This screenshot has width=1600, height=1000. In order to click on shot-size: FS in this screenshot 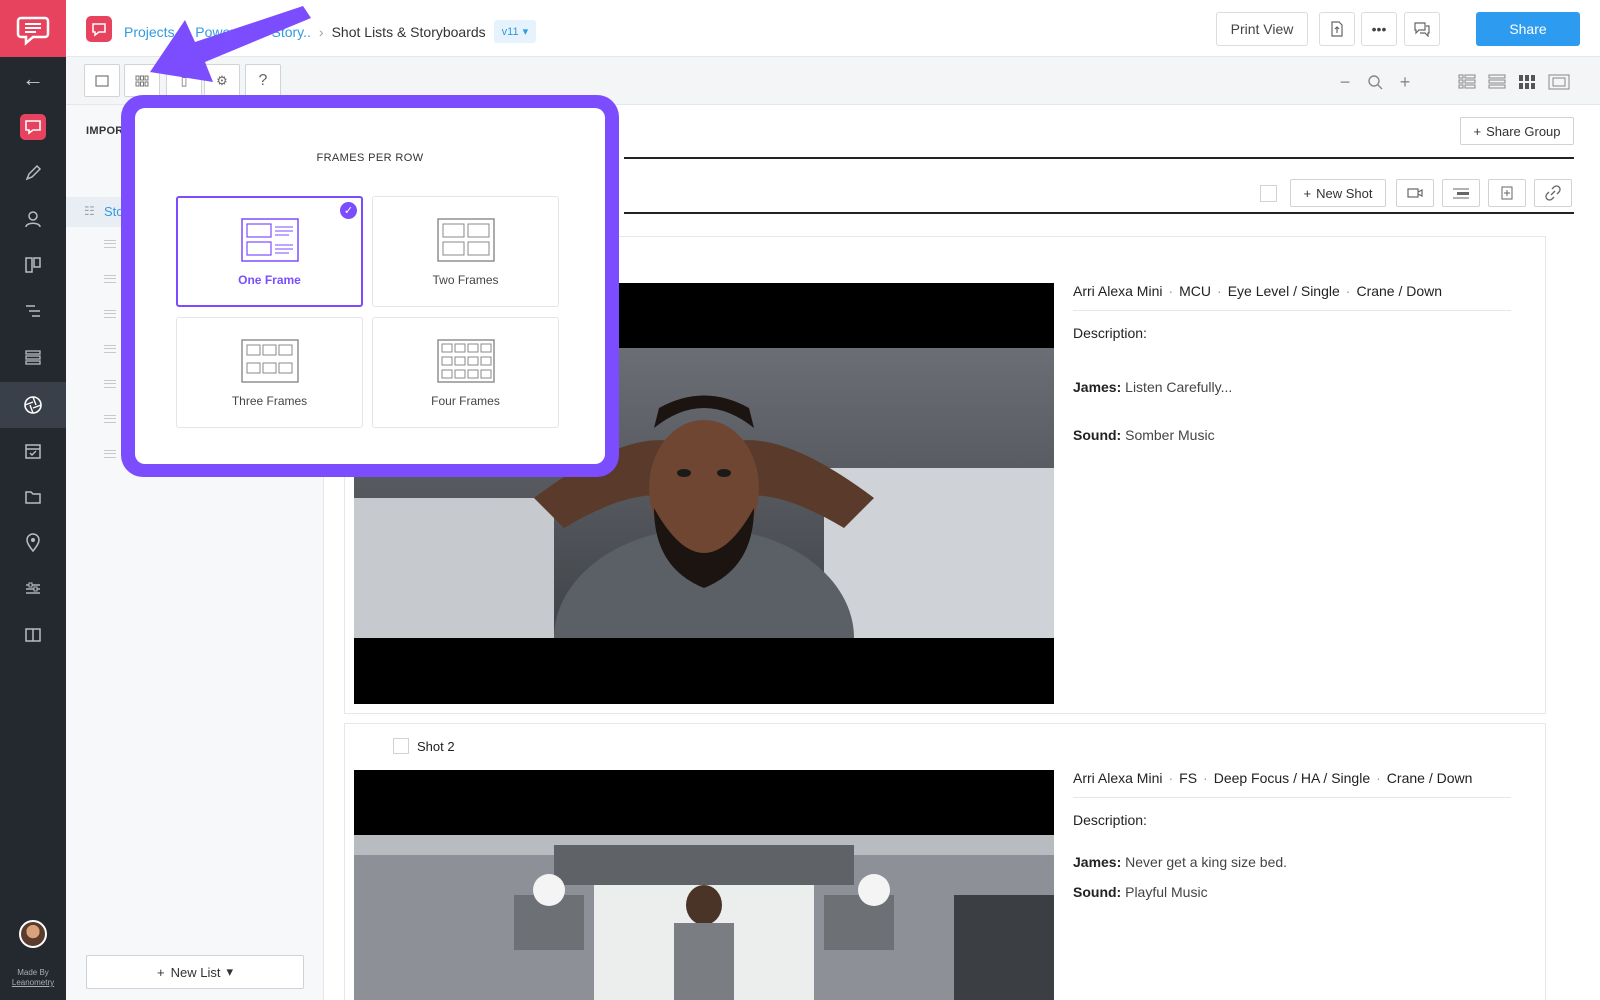, I will do `click(1188, 778)`.